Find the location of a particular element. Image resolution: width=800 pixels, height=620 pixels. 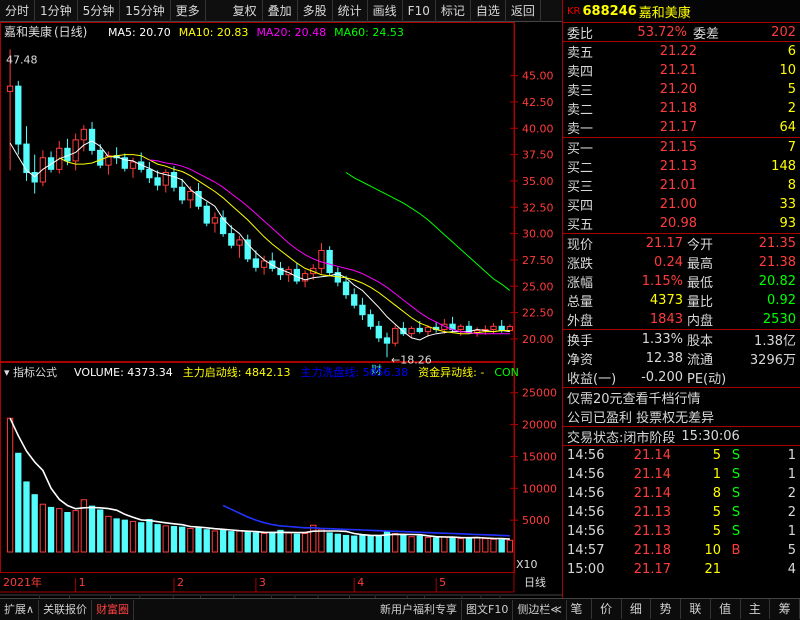

promo-line-2: 公司已盈利 投票权无差异 is located at coordinates (681, 416).